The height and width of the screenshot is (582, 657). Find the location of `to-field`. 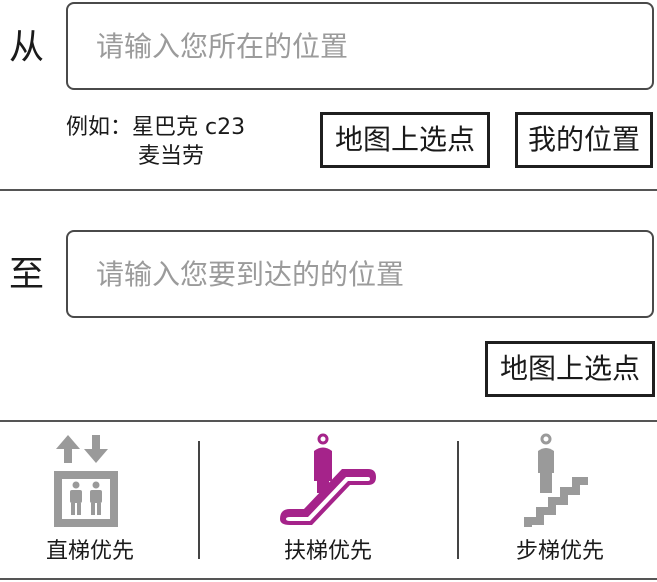

to-field is located at coordinates (360, 274).